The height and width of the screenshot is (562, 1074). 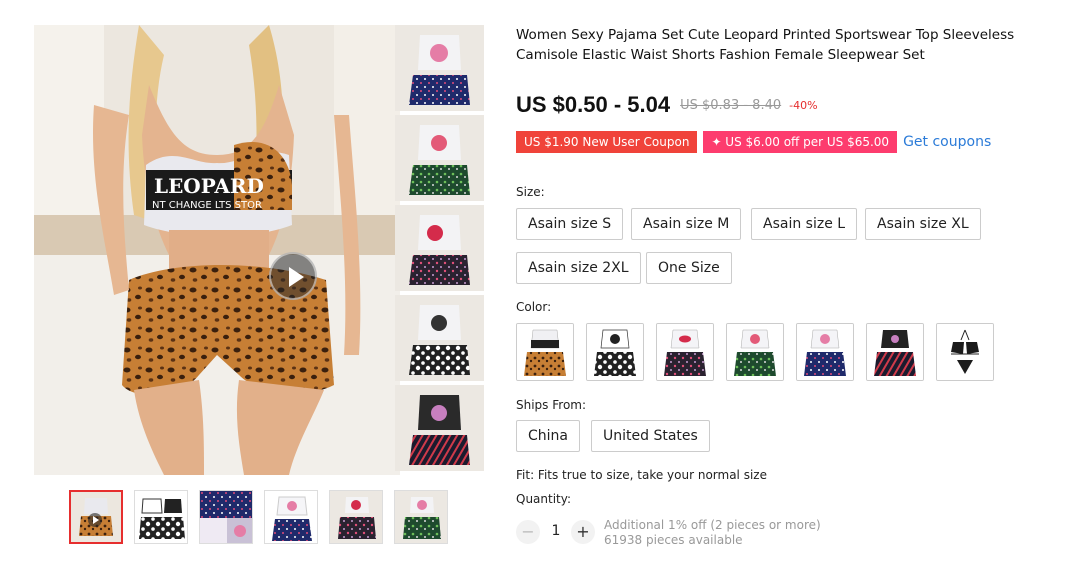 I want to click on color-label: Color:, so click(x=534, y=307).